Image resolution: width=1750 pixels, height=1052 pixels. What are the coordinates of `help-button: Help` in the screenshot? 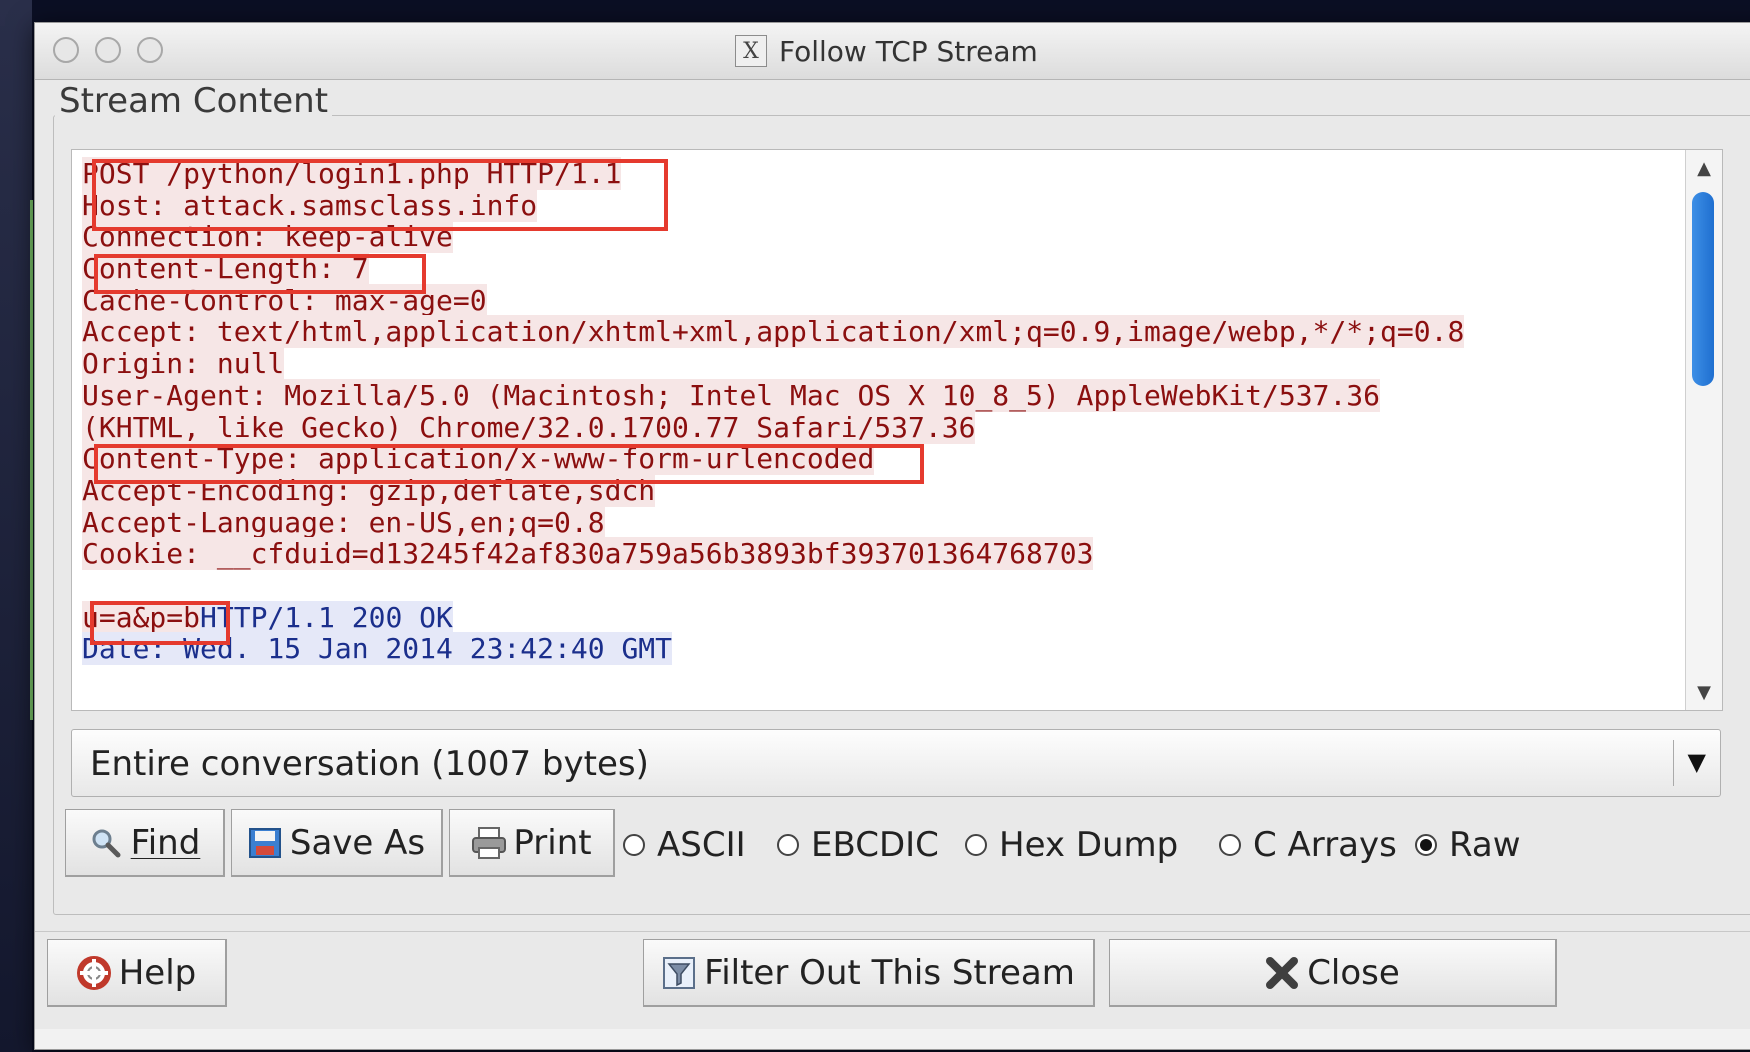 It's located at (137, 973).